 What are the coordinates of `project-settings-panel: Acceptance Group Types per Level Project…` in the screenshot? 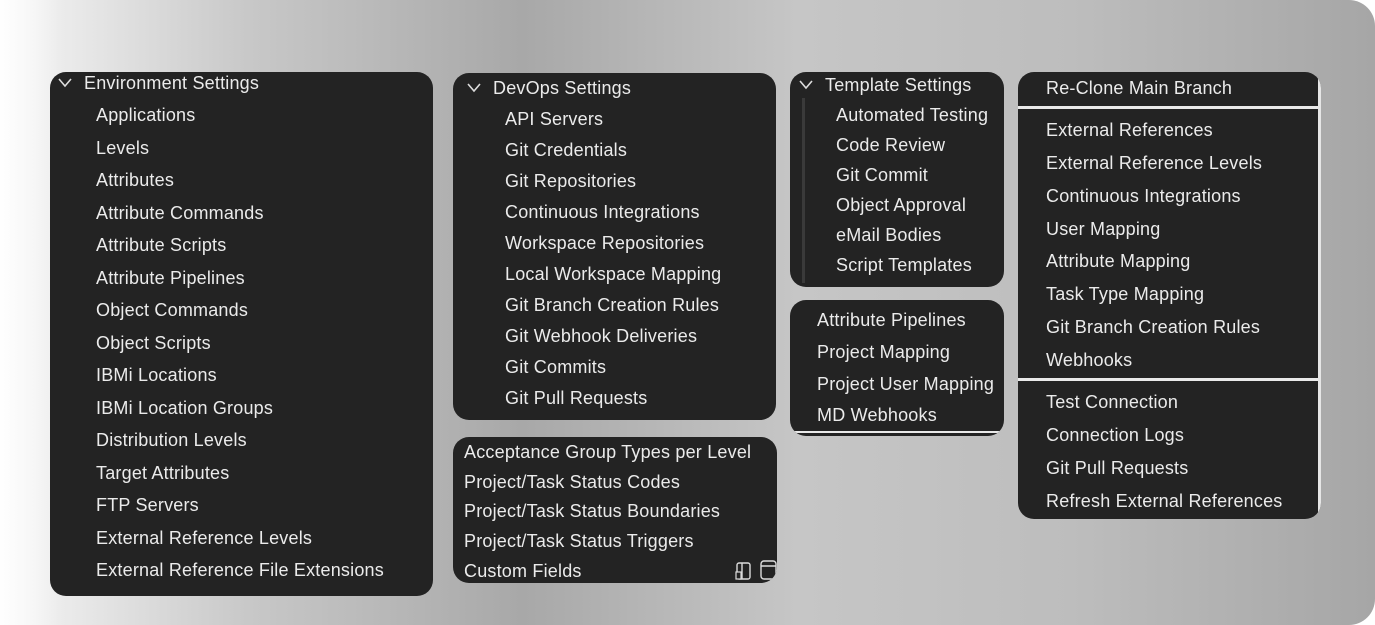 It's located at (615, 510).